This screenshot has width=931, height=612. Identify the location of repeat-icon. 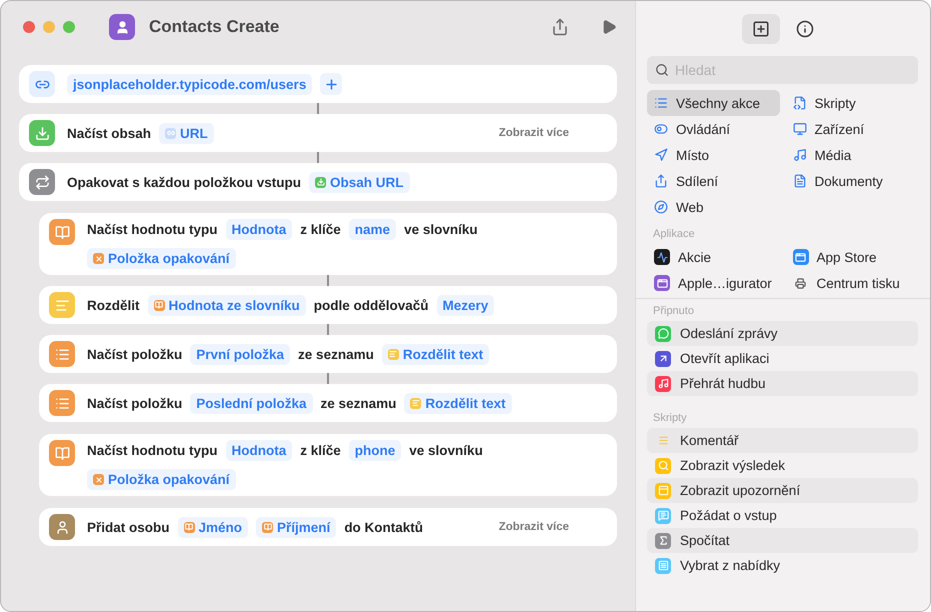
(42, 182).